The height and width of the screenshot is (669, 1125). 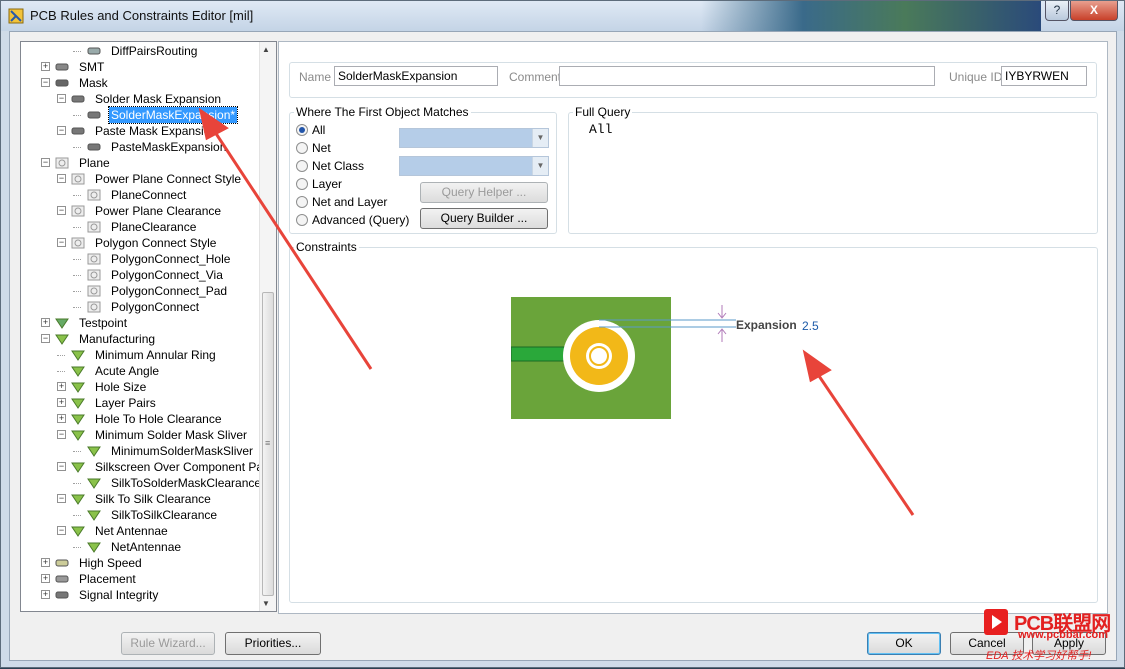 What do you see at coordinates (266, 49) in the screenshot?
I see `scroll-up-arrow-icon: ▲` at bounding box center [266, 49].